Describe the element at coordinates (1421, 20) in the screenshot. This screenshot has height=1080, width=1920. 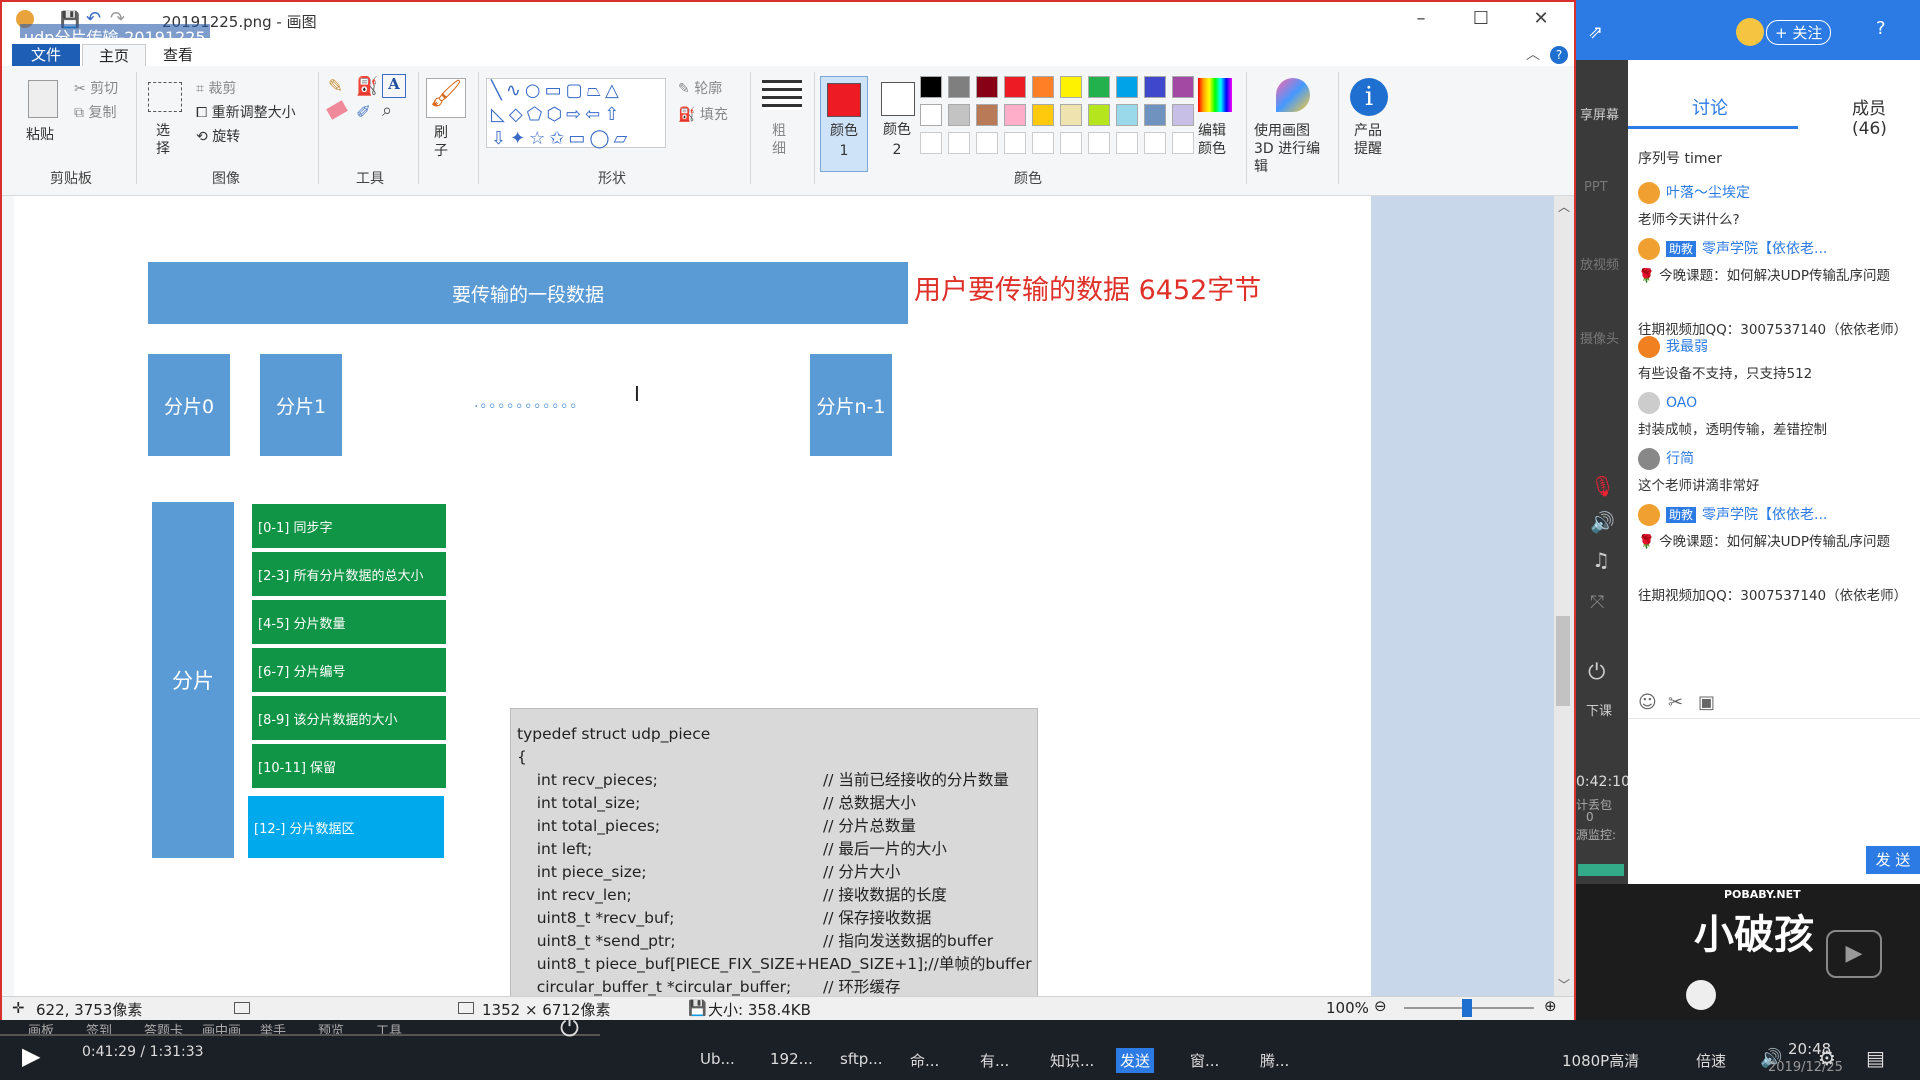
I see `minimize-button: –` at that location.